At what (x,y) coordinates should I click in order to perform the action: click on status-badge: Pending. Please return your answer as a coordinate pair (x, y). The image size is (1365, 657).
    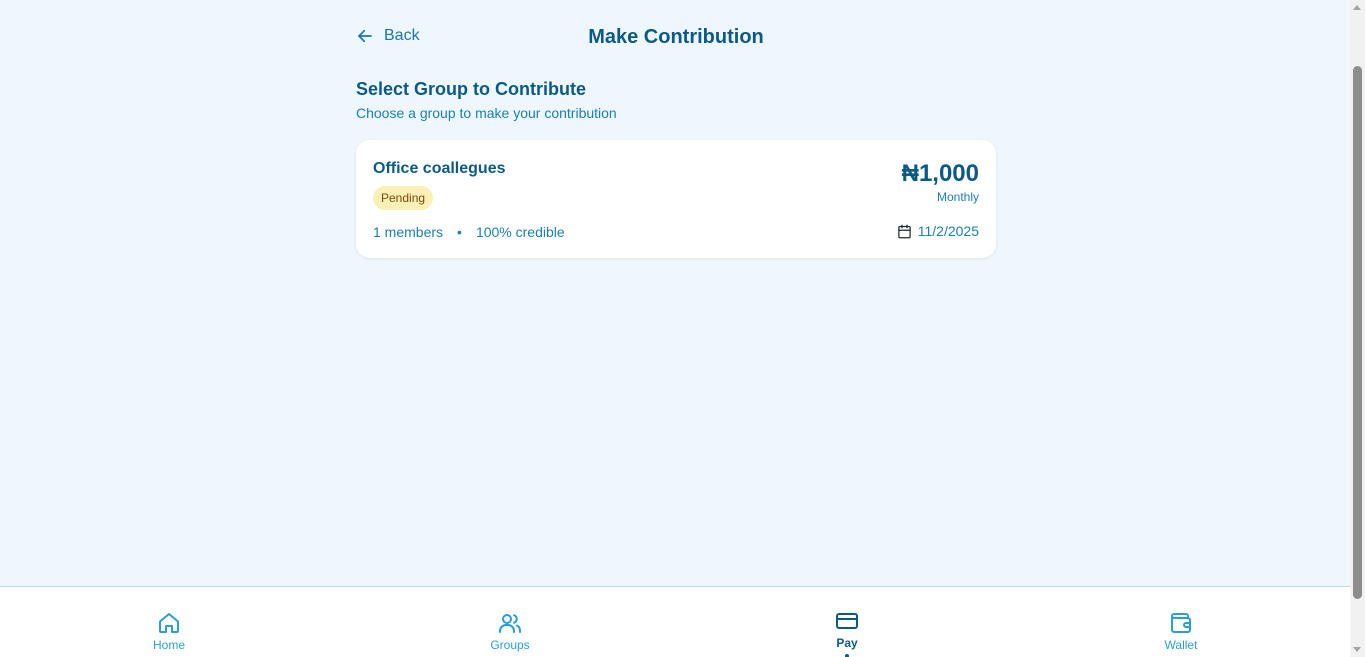
    Looking at the image, I should click on (403, 198).